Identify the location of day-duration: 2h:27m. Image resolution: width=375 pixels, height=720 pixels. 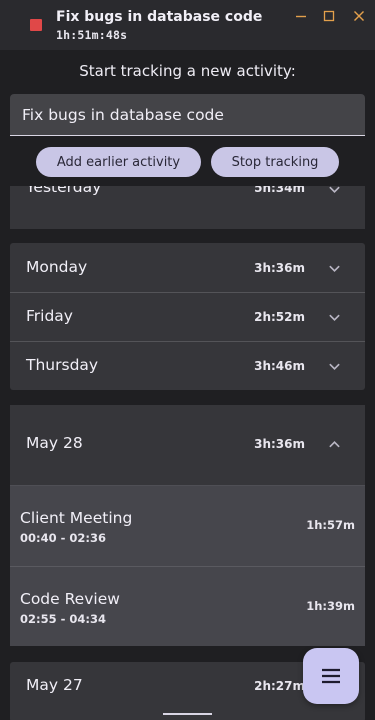
(279, 686).